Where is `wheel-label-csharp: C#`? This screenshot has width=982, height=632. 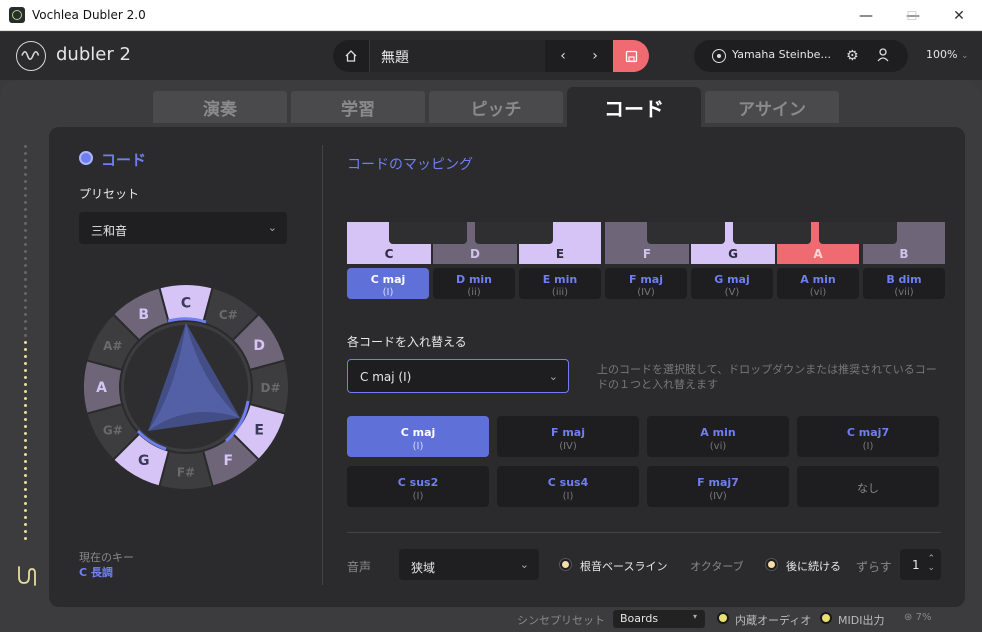
wheel-label-csharp: C# is located at coordinates (228, 315).